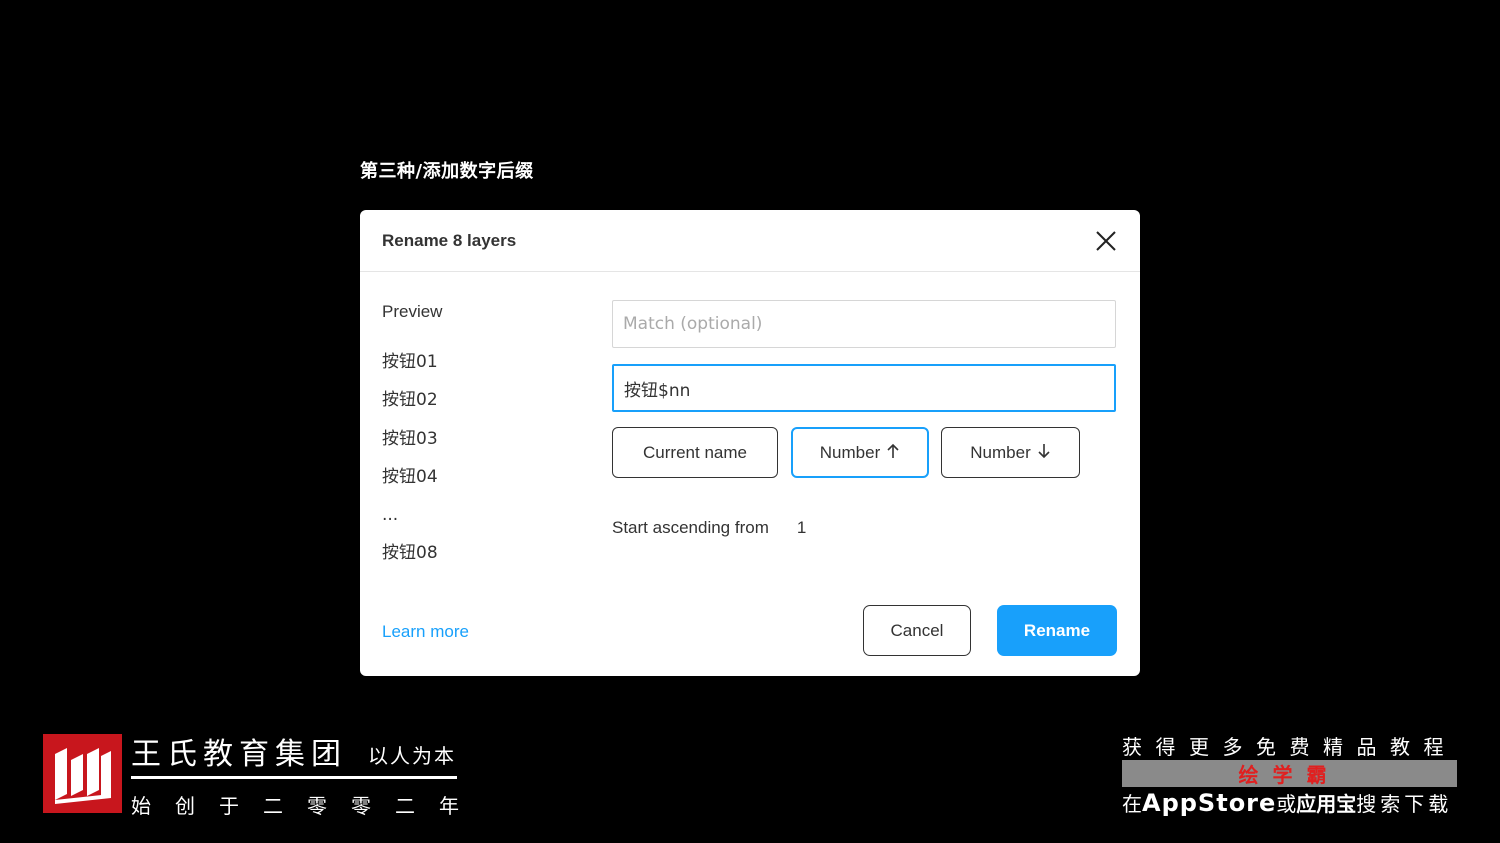 The width and height of the screenshot is (1500, 843). I want to click on arrow-up-icon, so click(893, 452).